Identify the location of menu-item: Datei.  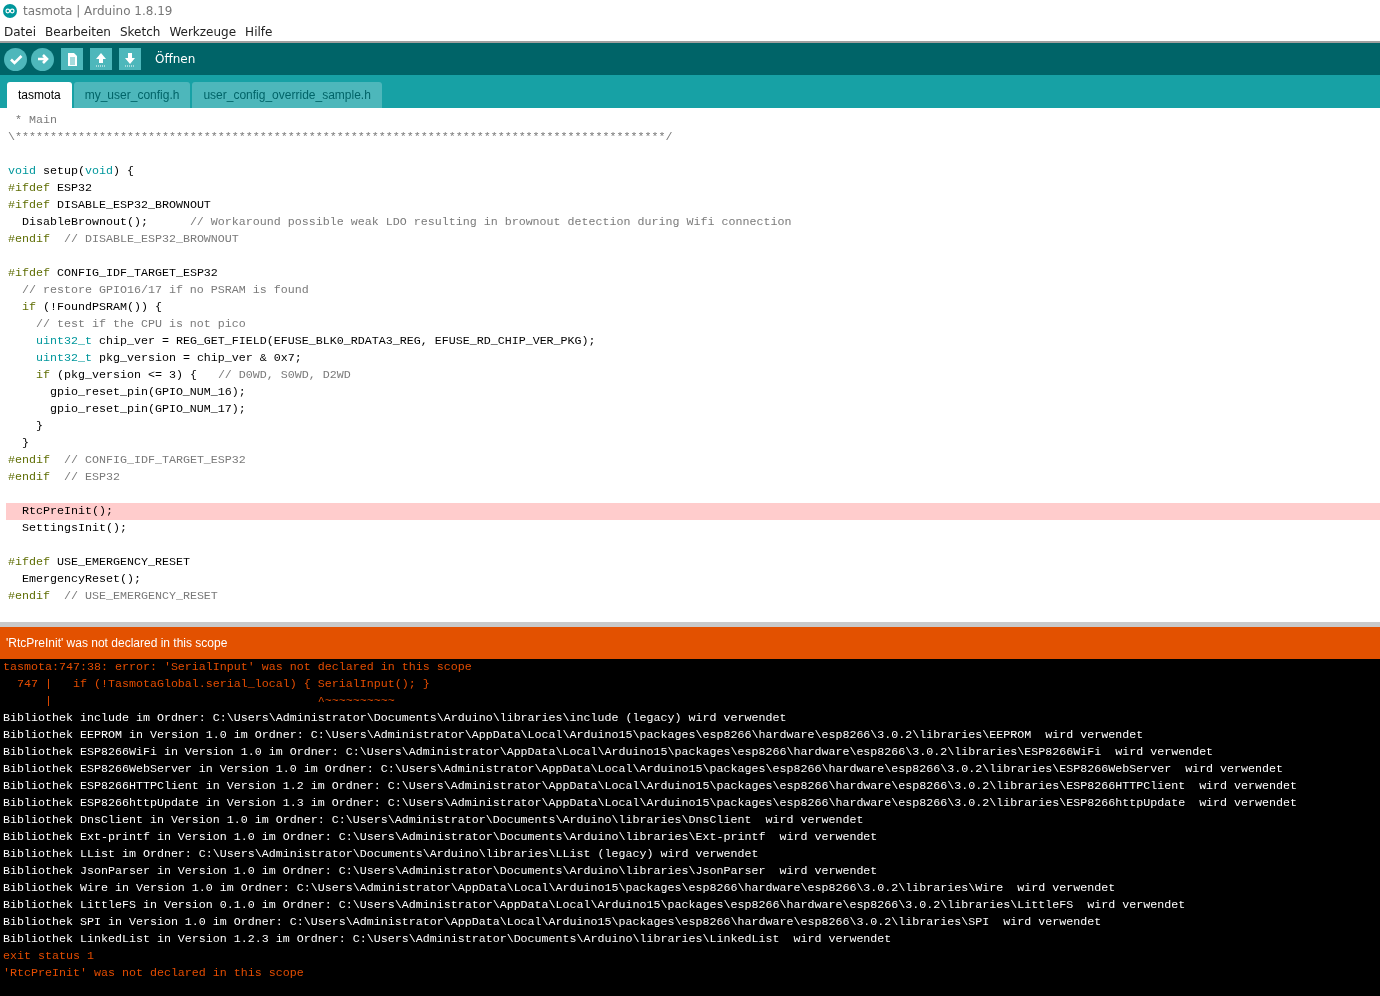
(20, 31).